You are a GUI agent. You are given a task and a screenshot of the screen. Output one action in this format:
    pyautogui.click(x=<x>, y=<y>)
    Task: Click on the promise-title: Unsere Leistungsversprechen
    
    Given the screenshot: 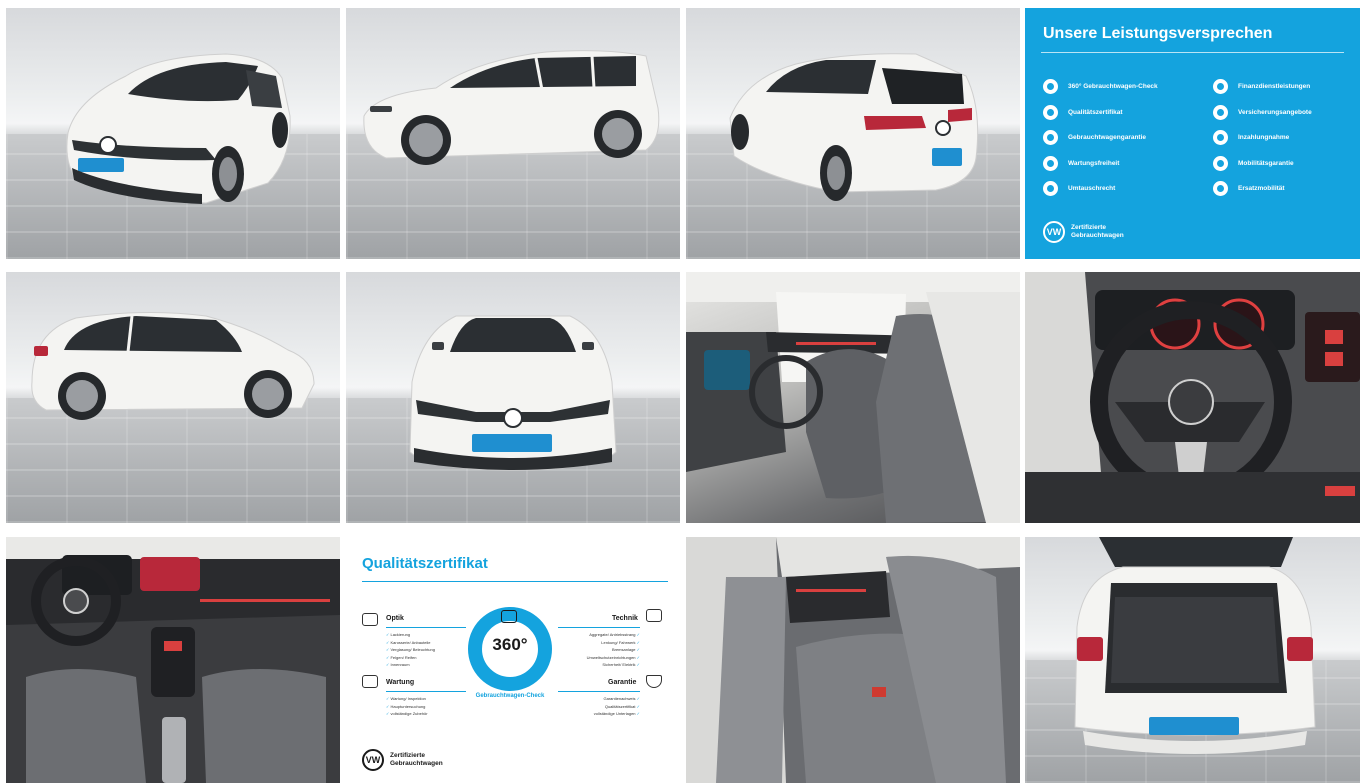 What is the action you would take?
    pyautogui.click(x=1158, y=33)
    